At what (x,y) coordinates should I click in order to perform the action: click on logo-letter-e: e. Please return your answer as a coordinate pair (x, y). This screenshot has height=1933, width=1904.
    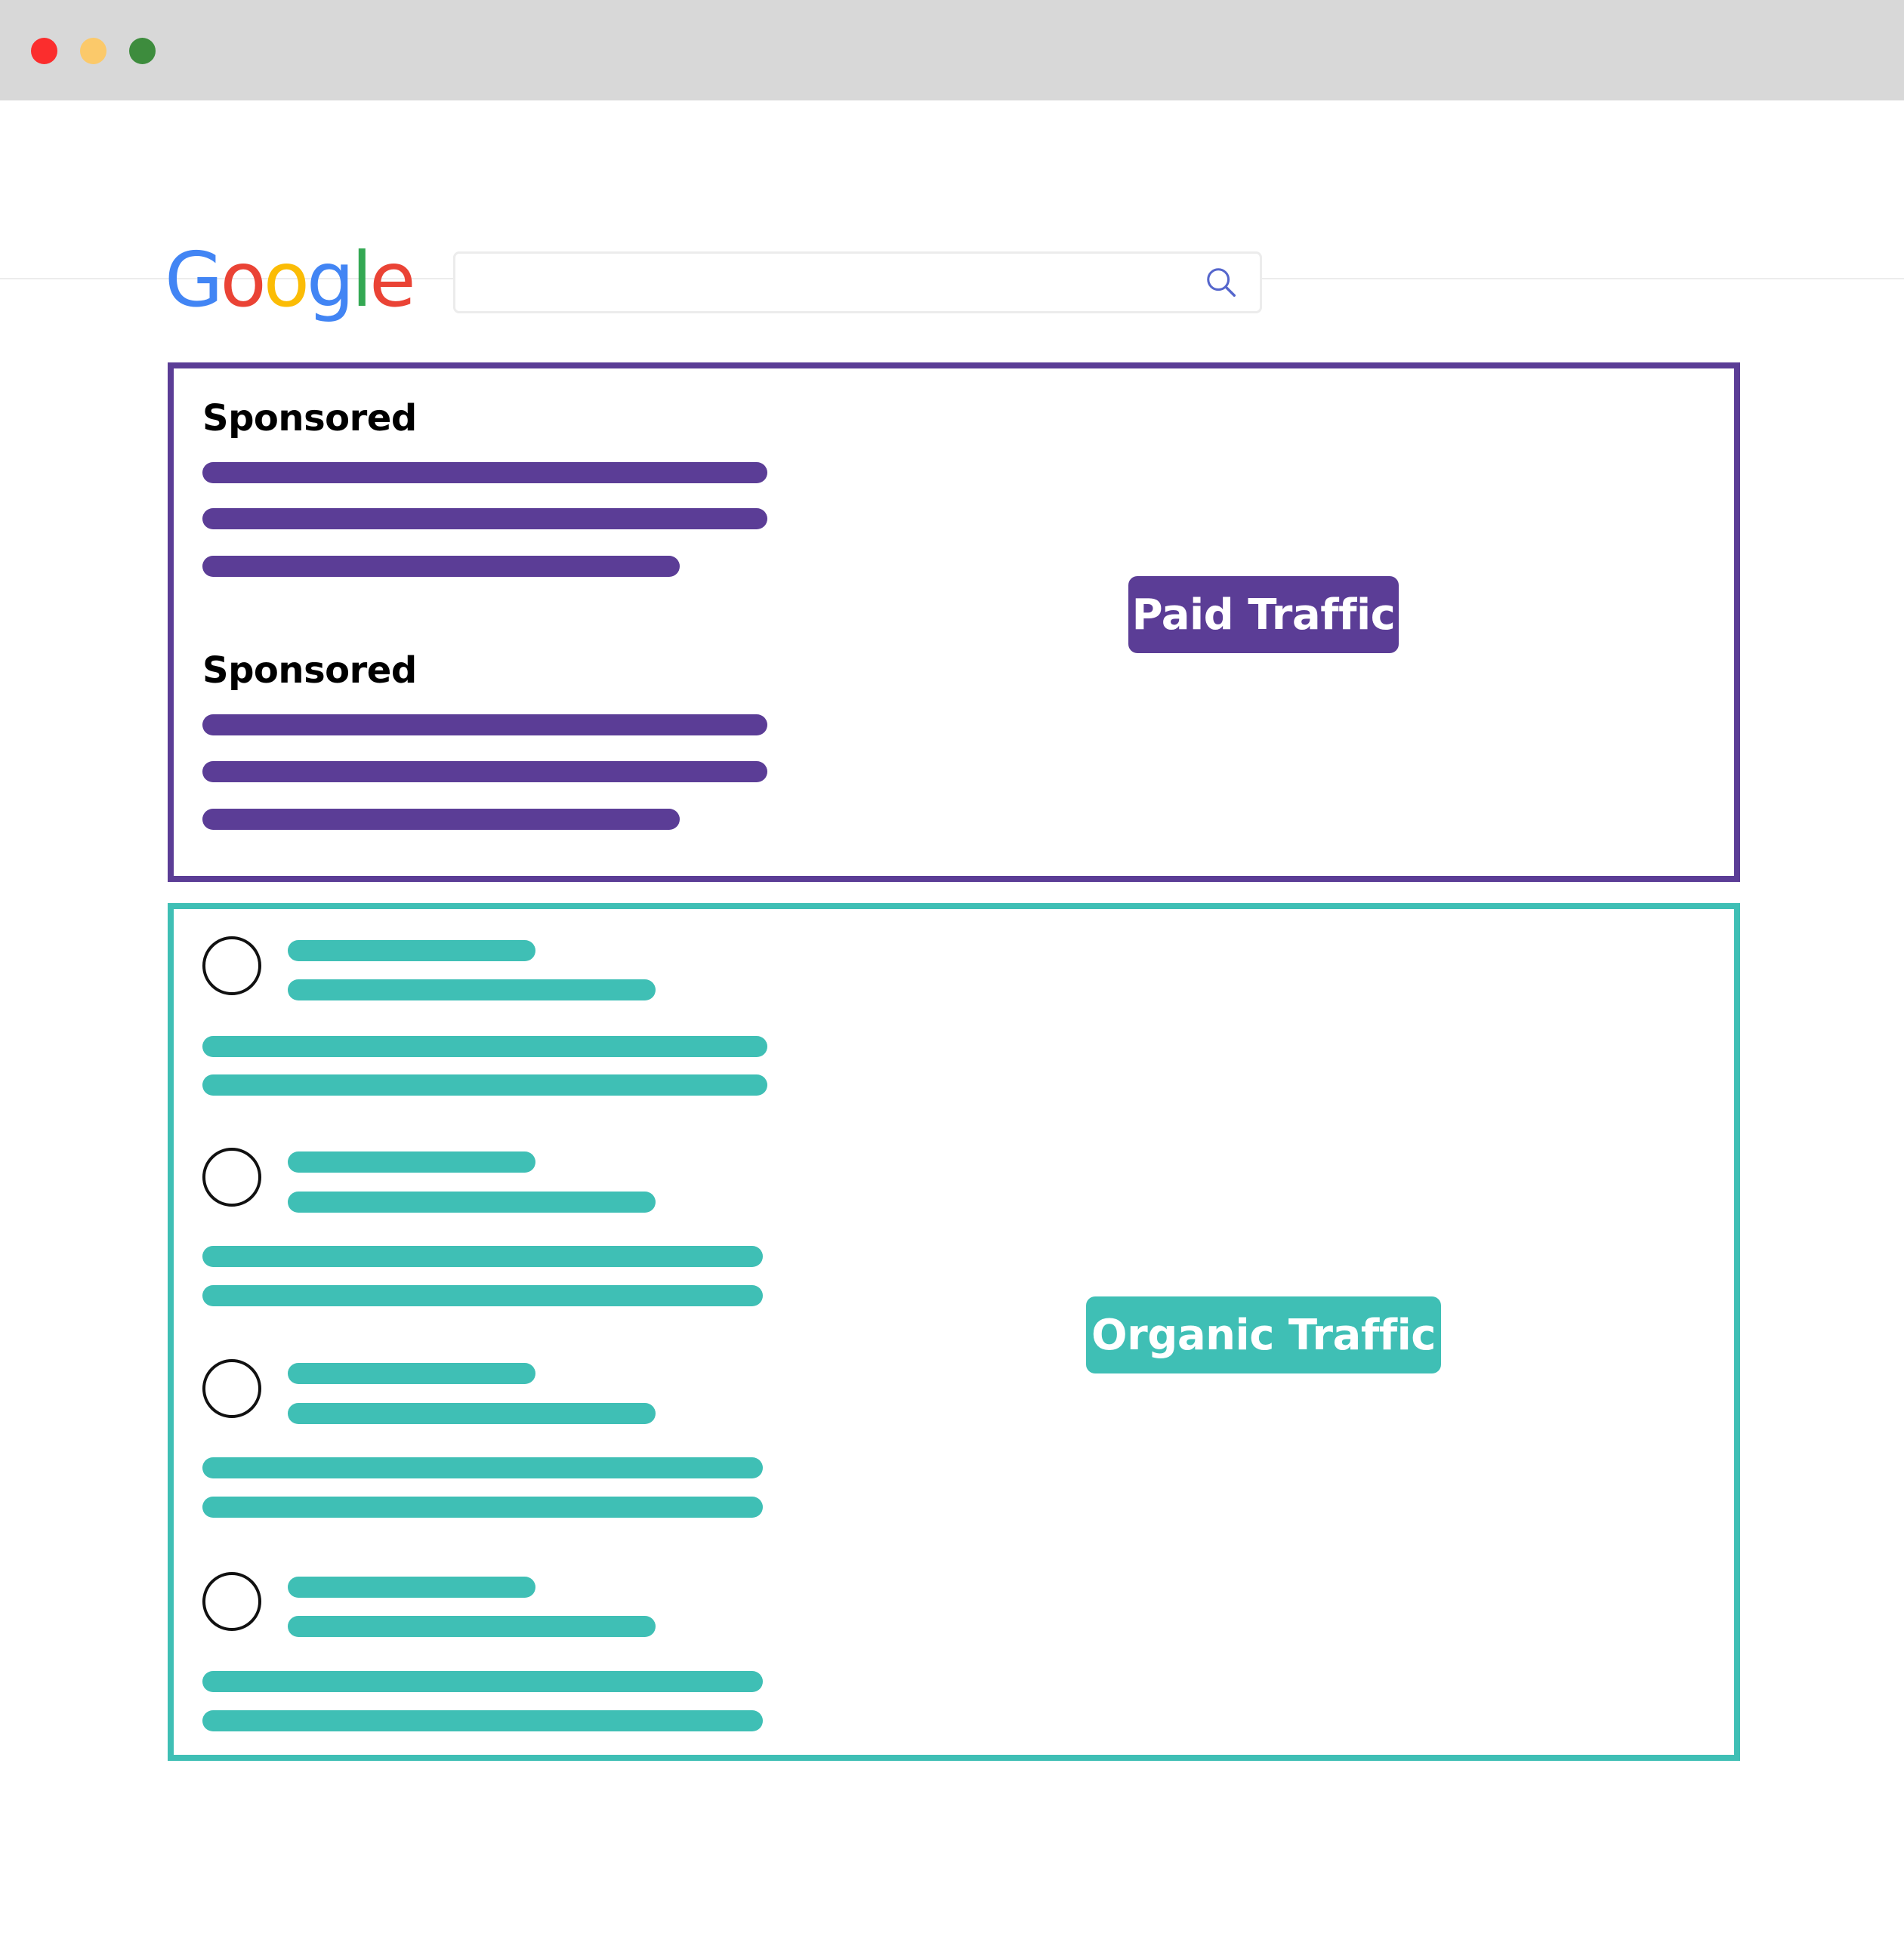
    Looking at the image, I should click on (392, 280).